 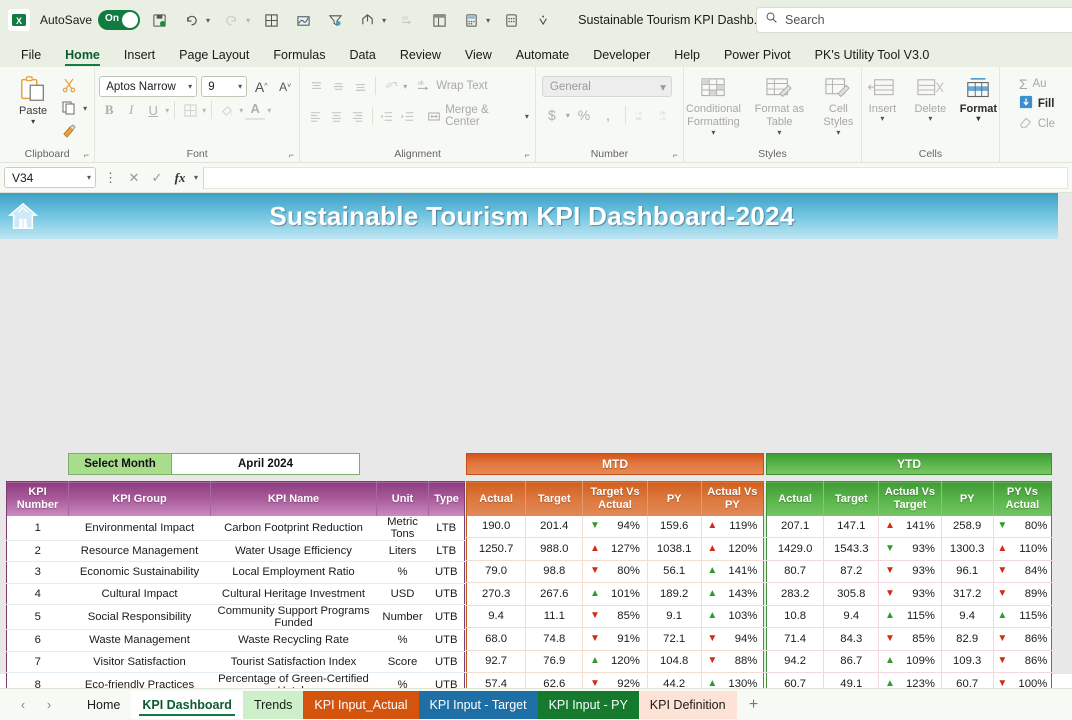 I want to click on borders-caret-icon: ▾, so click(x=204, y=110).